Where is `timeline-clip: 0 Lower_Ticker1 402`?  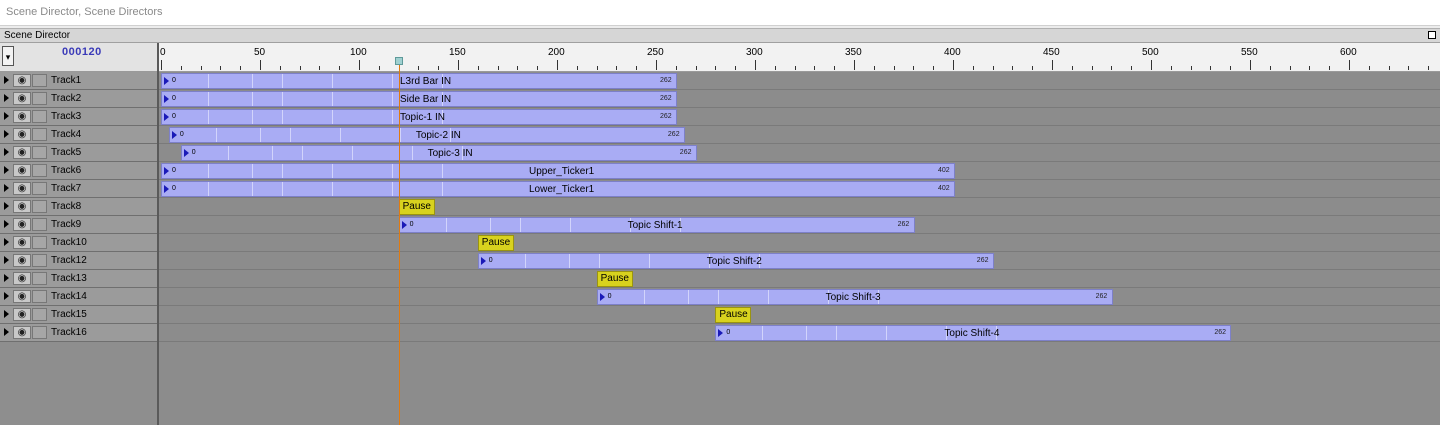
timeline-clip: 0 Lower_Ticker1 402 is located at coordinates (558, 189).